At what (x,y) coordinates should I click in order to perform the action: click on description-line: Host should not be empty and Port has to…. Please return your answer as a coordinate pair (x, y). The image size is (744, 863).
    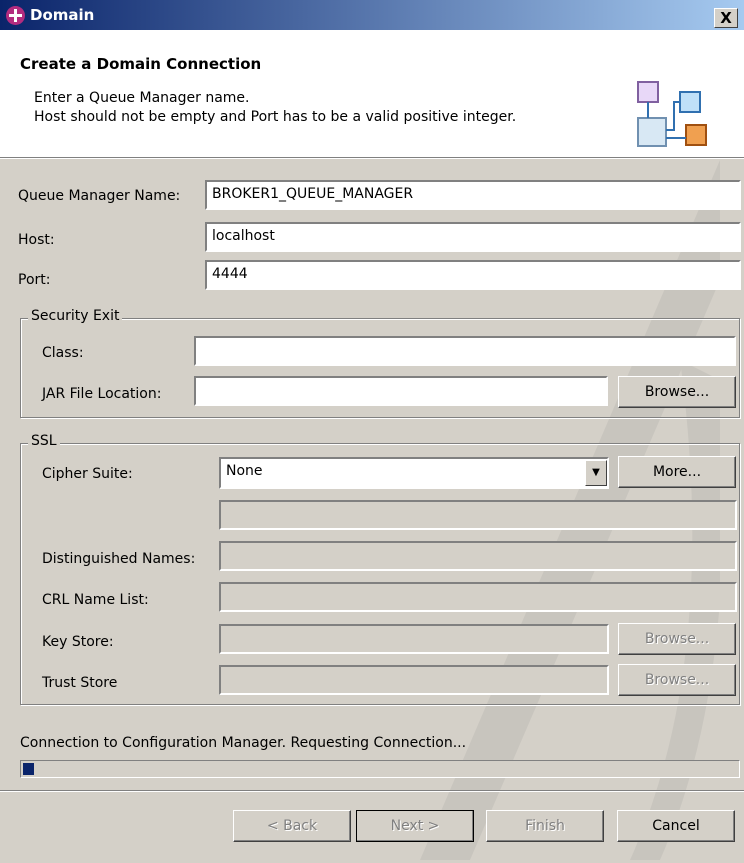
    Looking at the image, I should click on (275, 117).